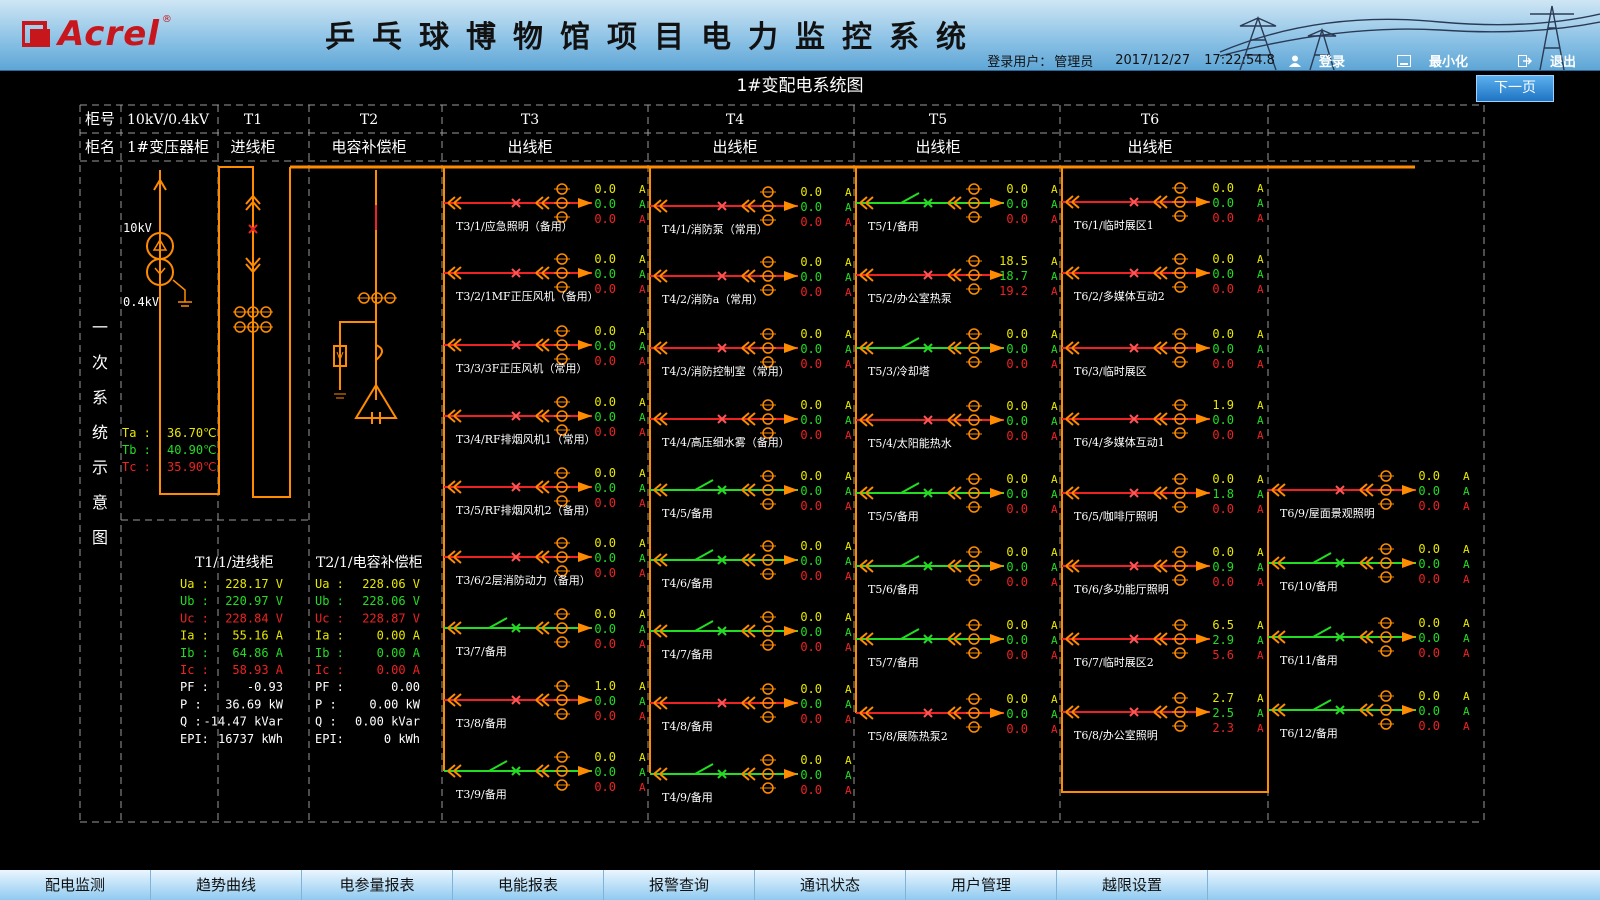  Describe the element at coordinates (1515, 88) in the screenshot. I see `next-page-button: 下一页` at that location.